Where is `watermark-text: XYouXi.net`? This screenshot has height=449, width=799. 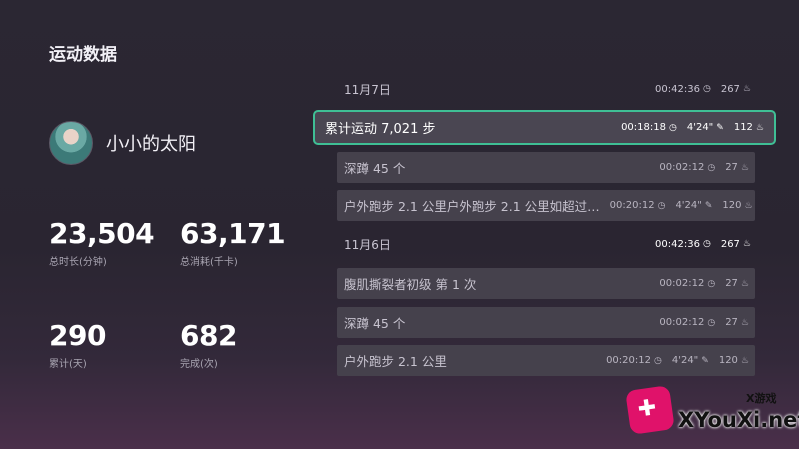 watermark-text: XYouXi.net is located at coordinates (738, 420).